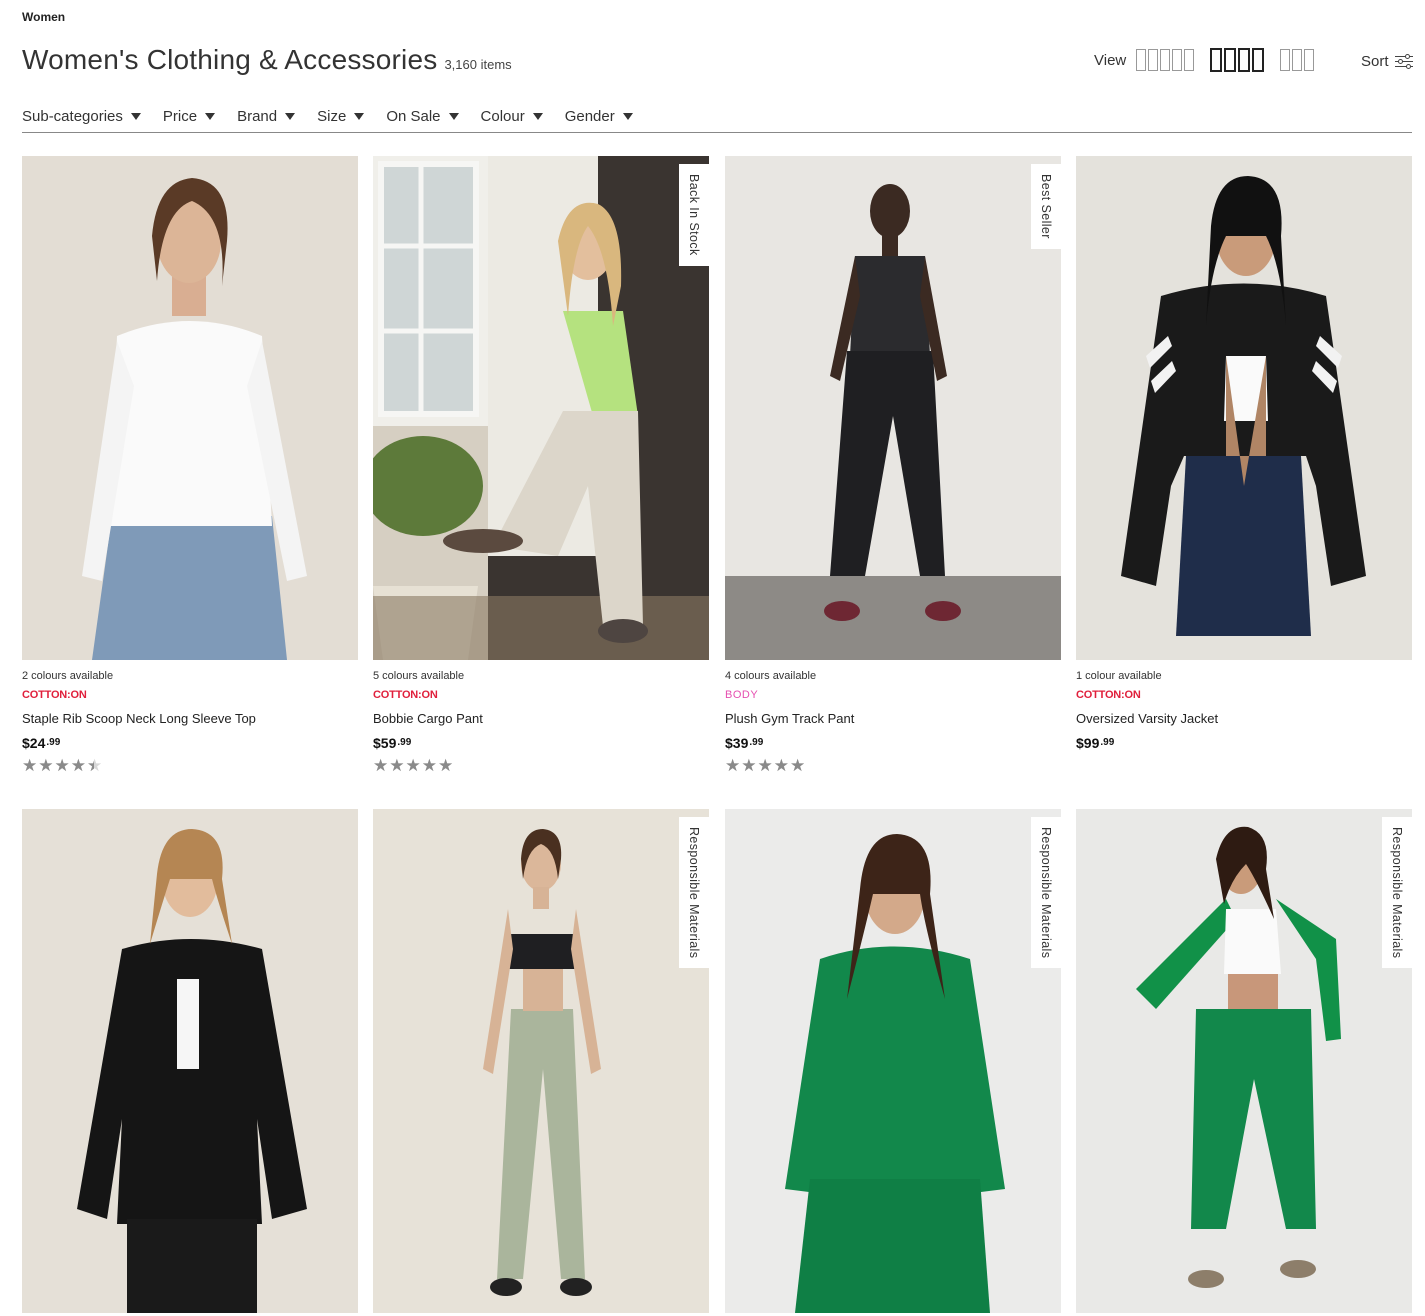  Describe the element at coordinates (341, 116) in the screenshot. I see `filter-size: Size` at that location.